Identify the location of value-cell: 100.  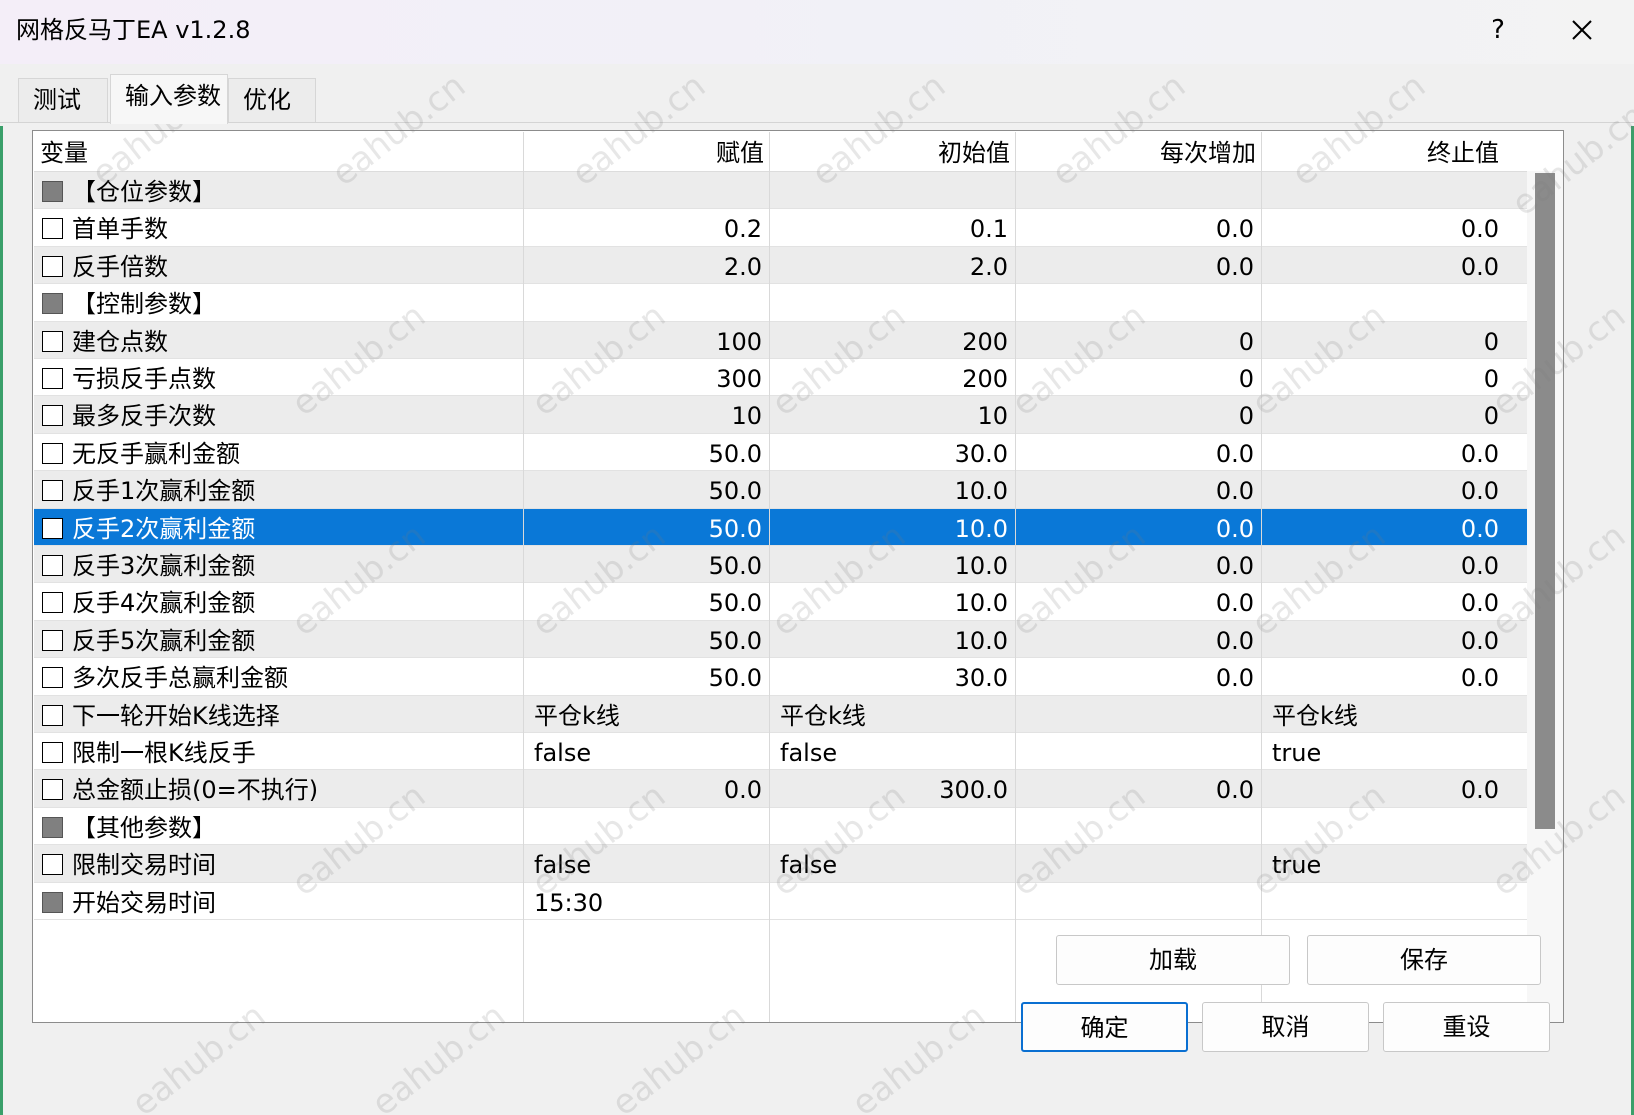
(647, 341).